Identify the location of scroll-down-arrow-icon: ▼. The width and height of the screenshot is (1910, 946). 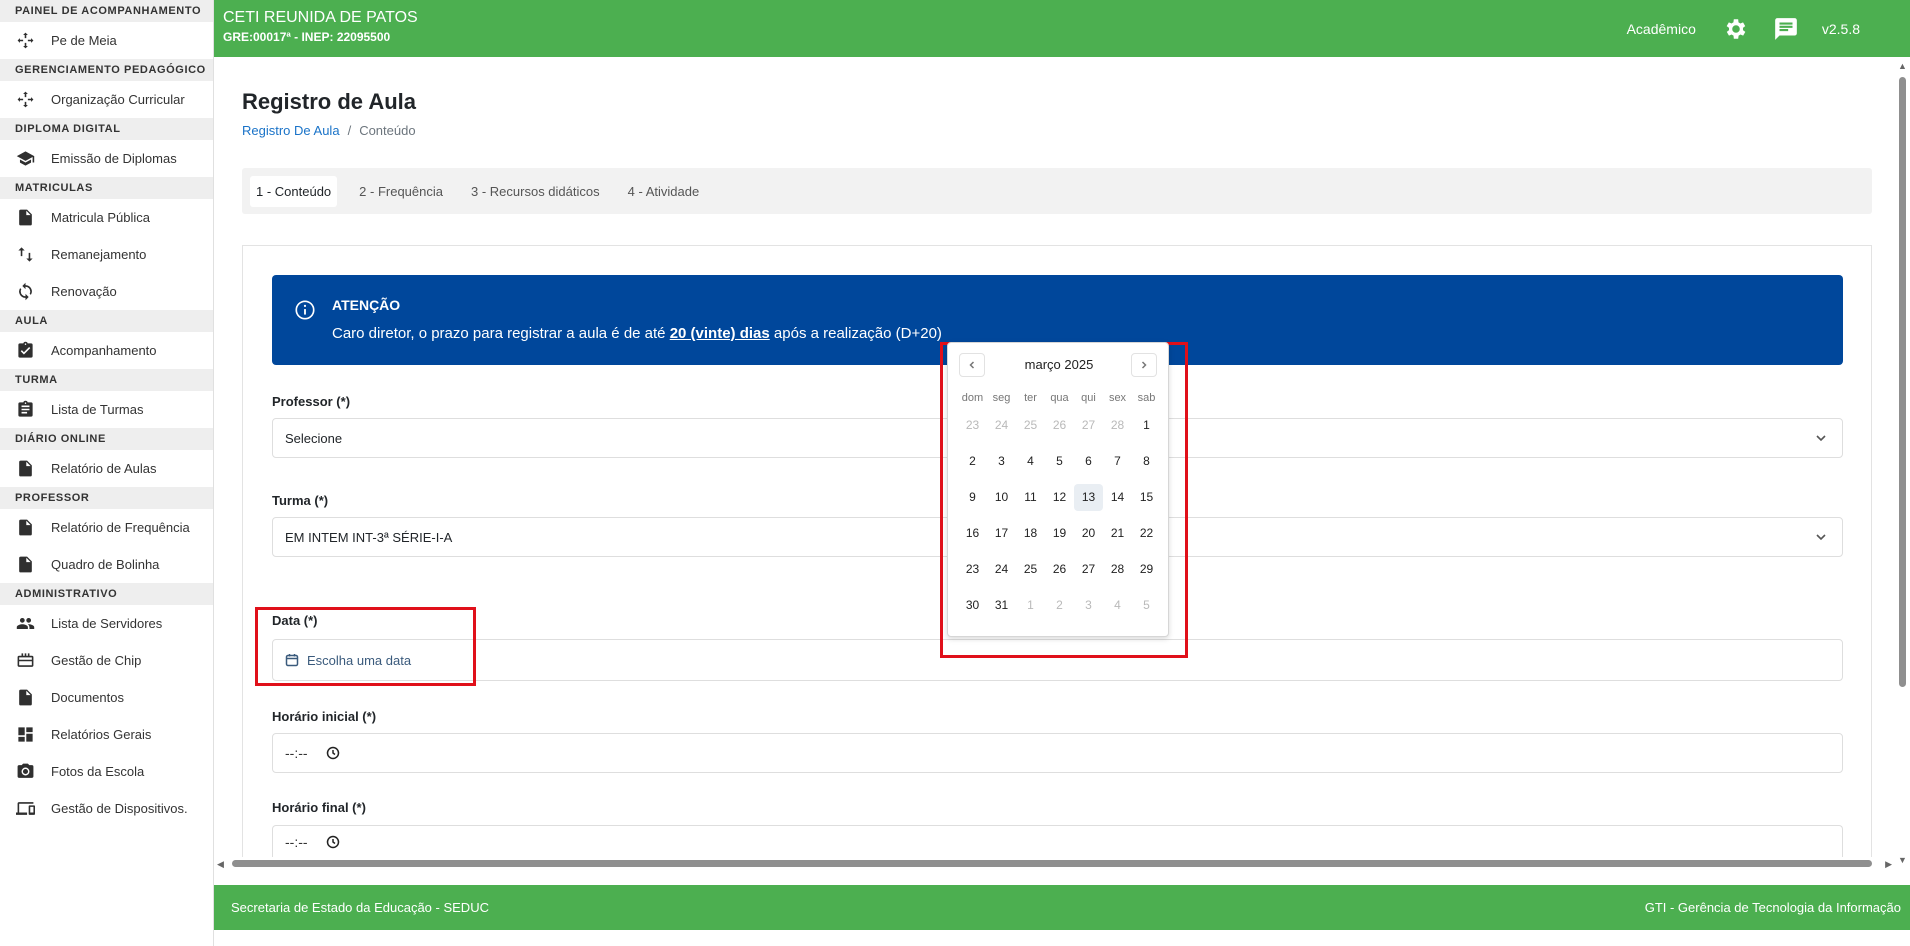
(1902, 860).